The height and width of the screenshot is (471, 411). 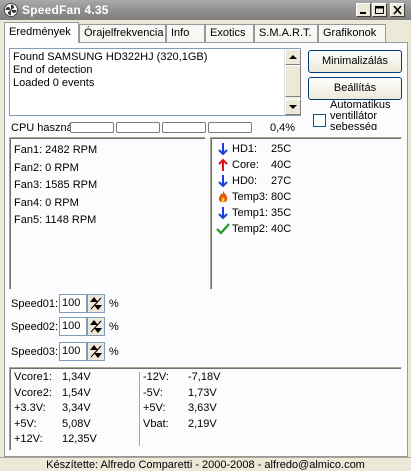 I want to click on fan-icon, so click(x=11, y=10).